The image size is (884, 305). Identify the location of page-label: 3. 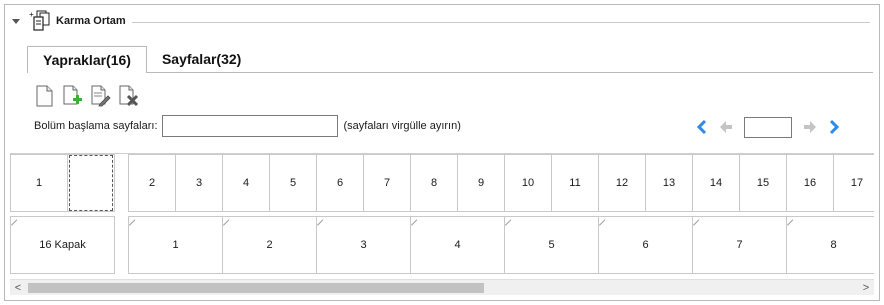
(363, 245).